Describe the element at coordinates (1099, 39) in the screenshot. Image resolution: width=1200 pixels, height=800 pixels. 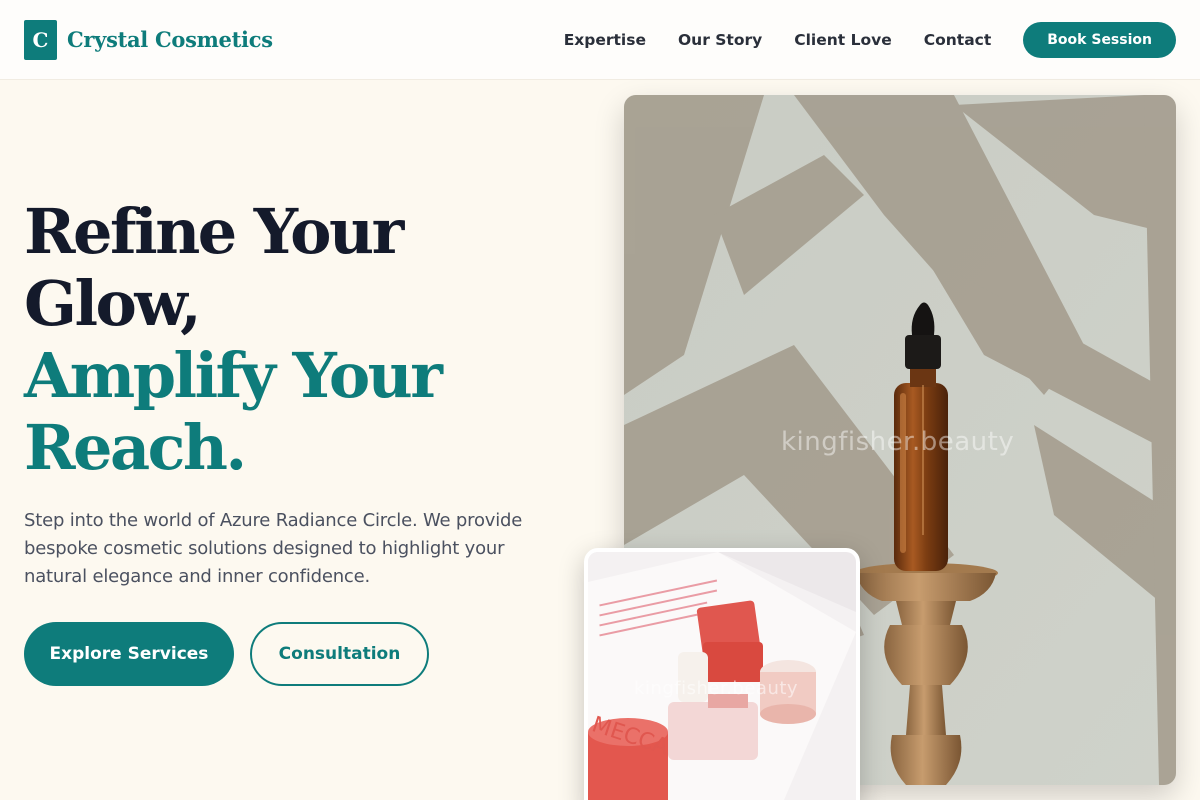
I see `book-session-button: Book Session` at that location.